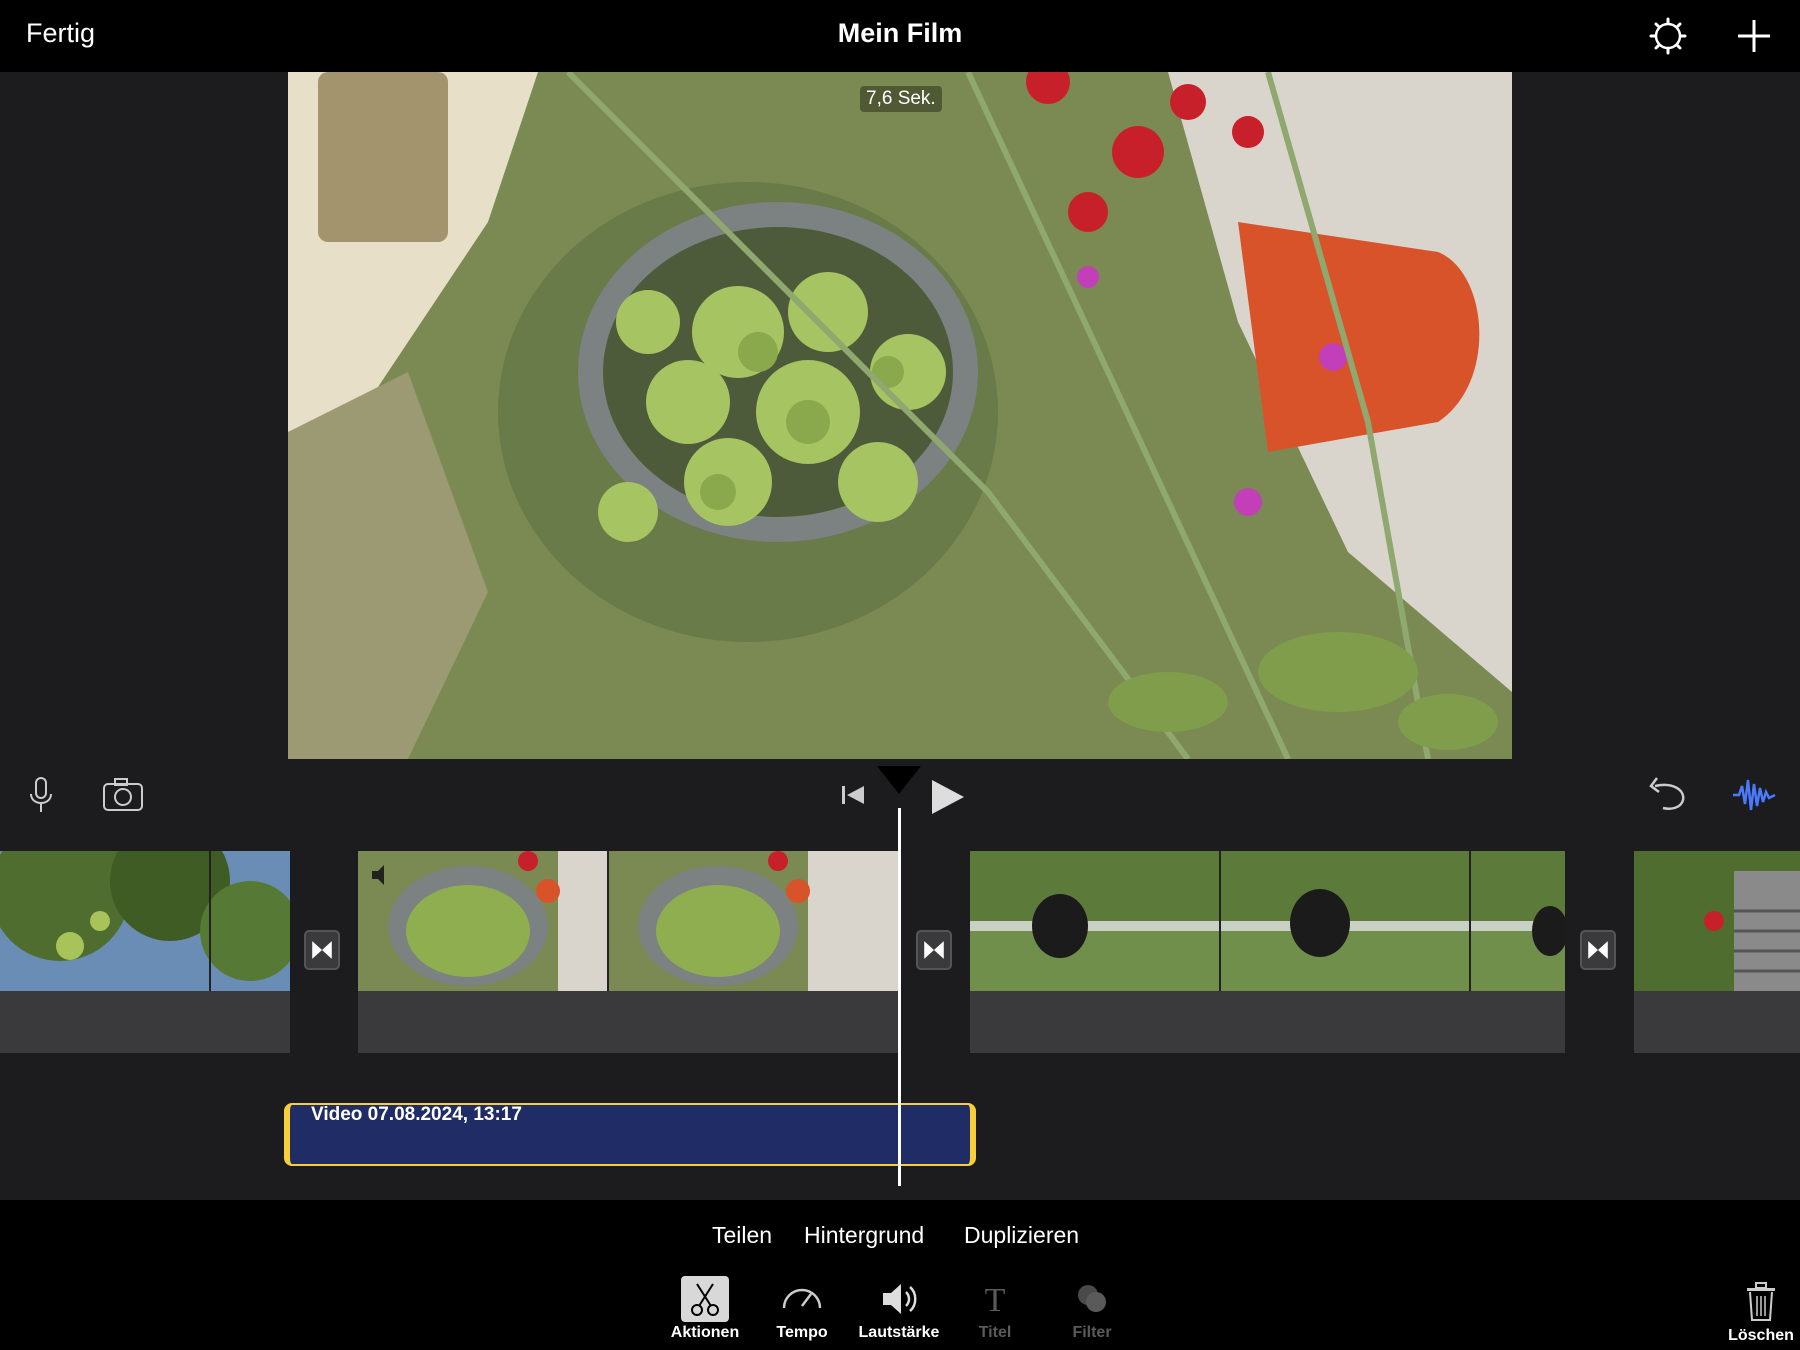 The width and height of the screenshot is (1800, 1350). Describe the element at coordinates (416, 1114) in the screenshot. I see `audio-clip-label: Video 07.08.2024, 13:17` at that location.